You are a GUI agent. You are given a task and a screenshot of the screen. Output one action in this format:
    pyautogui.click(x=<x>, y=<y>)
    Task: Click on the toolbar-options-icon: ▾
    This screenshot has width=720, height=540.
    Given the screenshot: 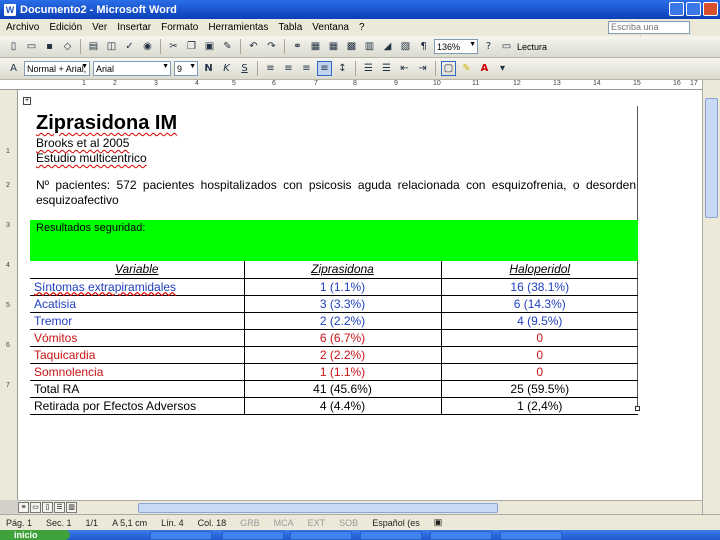 What is the action you would take?
    pyautogui.click(x=502, y=68)
    